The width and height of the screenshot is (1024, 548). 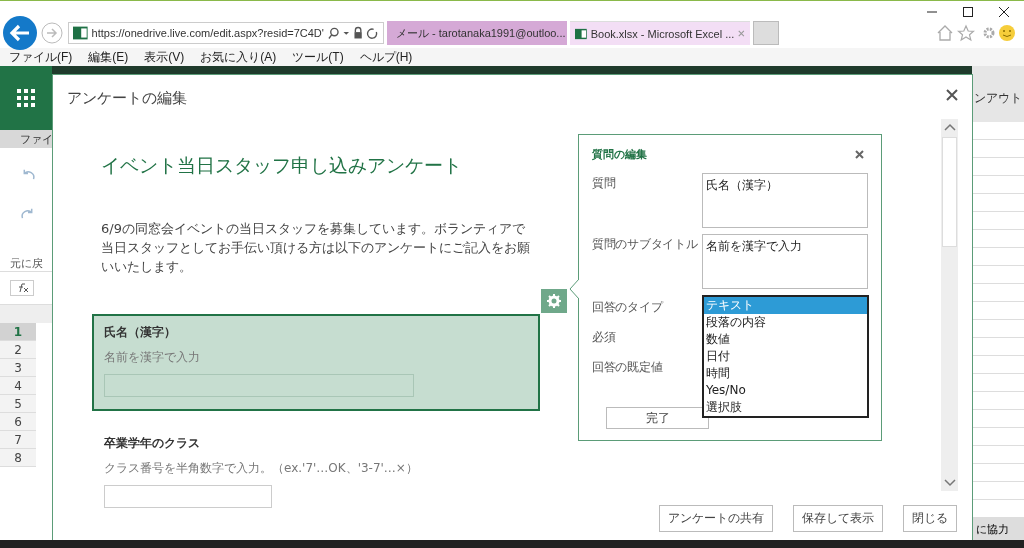 What do you see at coordinates (18, 458) in the screenshot?
I see `row-header: 8` at bounding box center [18, 458].